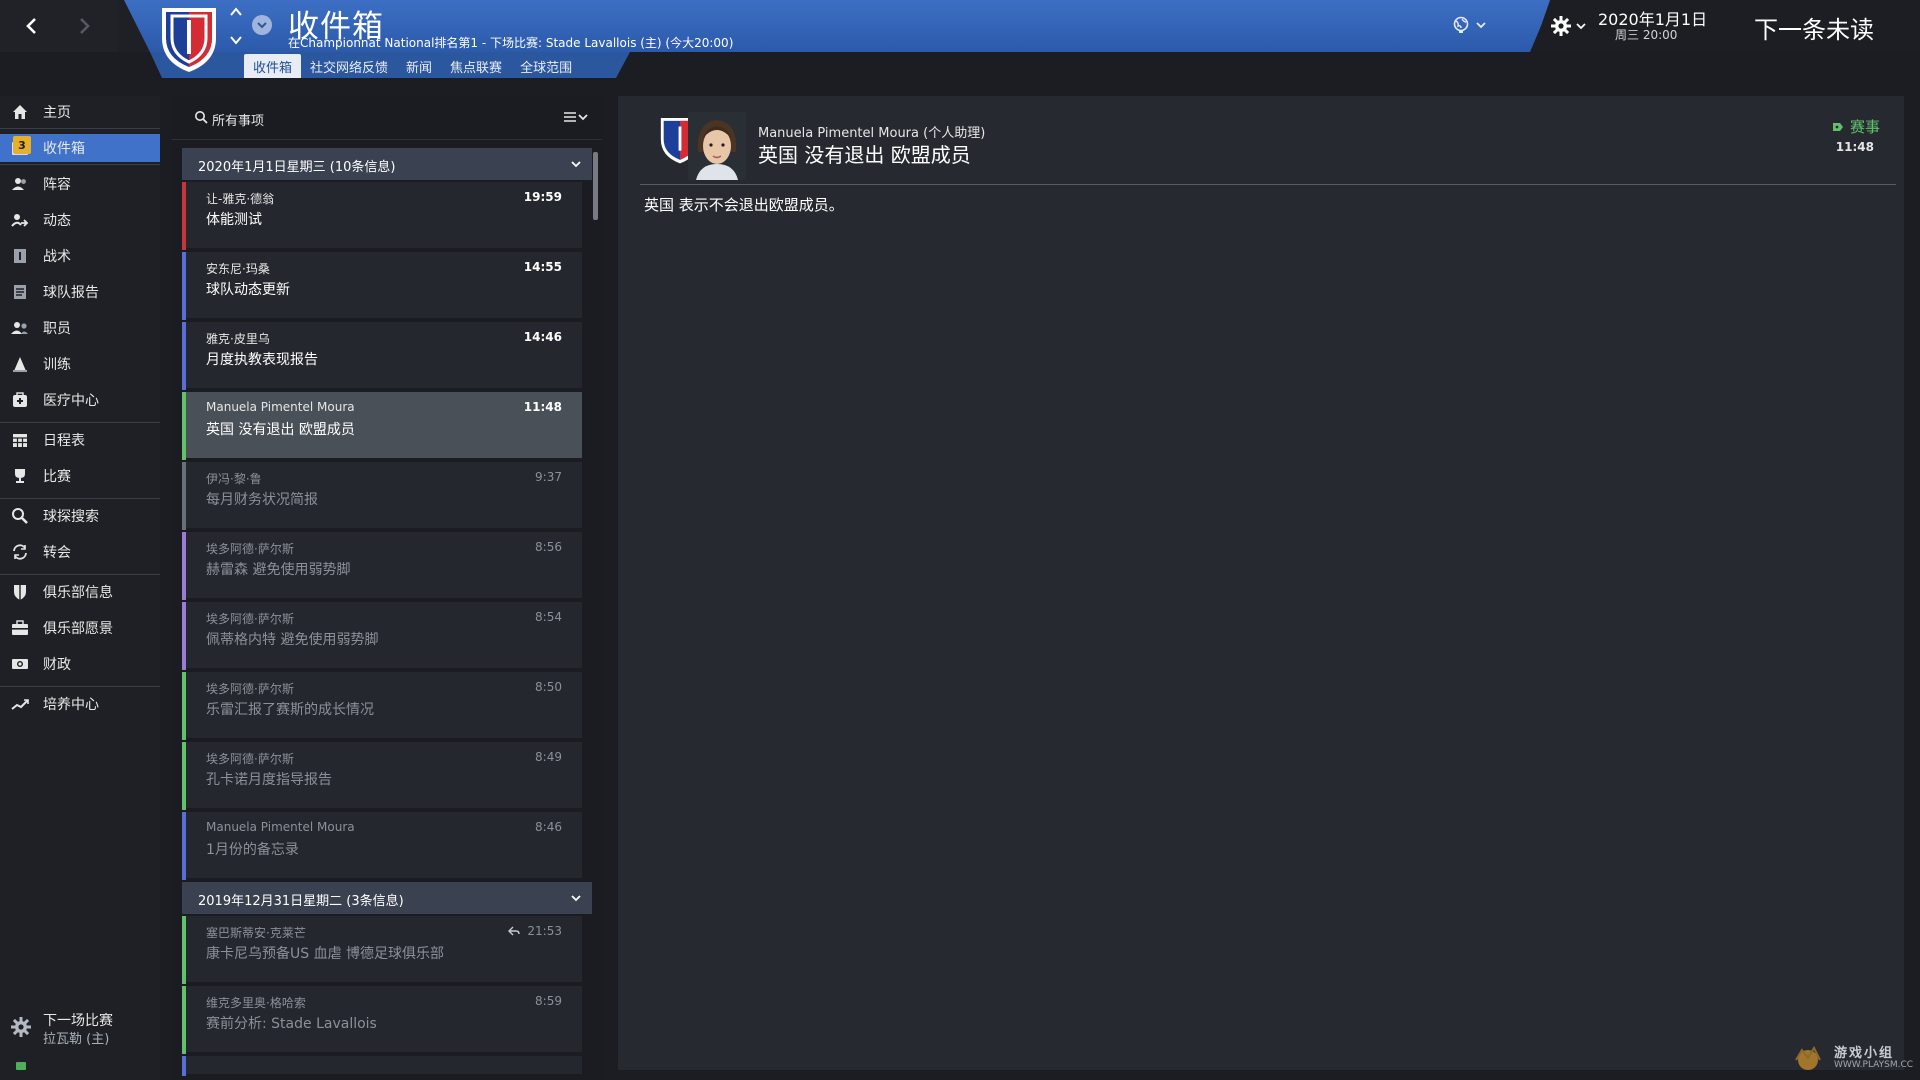 This screenshot has height=1080, width=1920. I want to click on list-item: 安东尼·玛桑 球队动态更新 14:55, so click(382, 286).